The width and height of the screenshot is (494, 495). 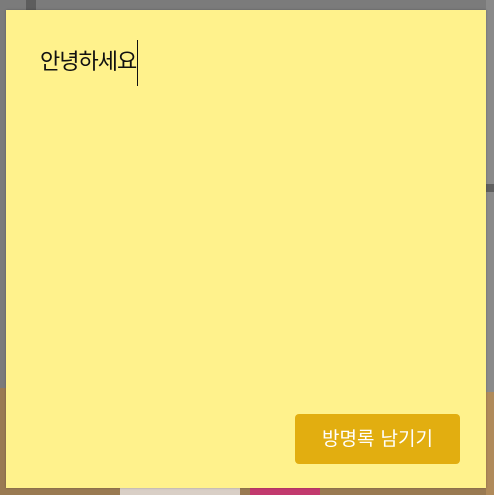 What do you see at coordinates (490, 443) in the screenshot?
I see `background-floor-edge` at bounding box center [490, 443].